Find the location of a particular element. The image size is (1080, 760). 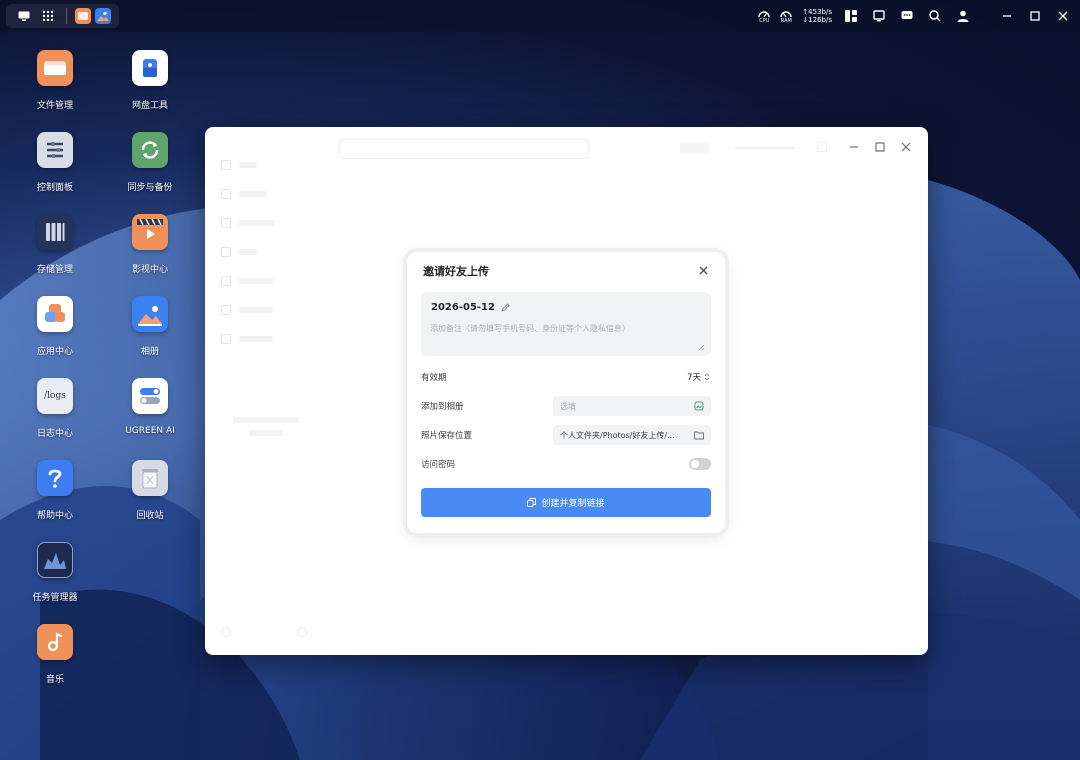

desktop-icon-sync-backup: 同步与备份 is located at coordinates (150, 162).